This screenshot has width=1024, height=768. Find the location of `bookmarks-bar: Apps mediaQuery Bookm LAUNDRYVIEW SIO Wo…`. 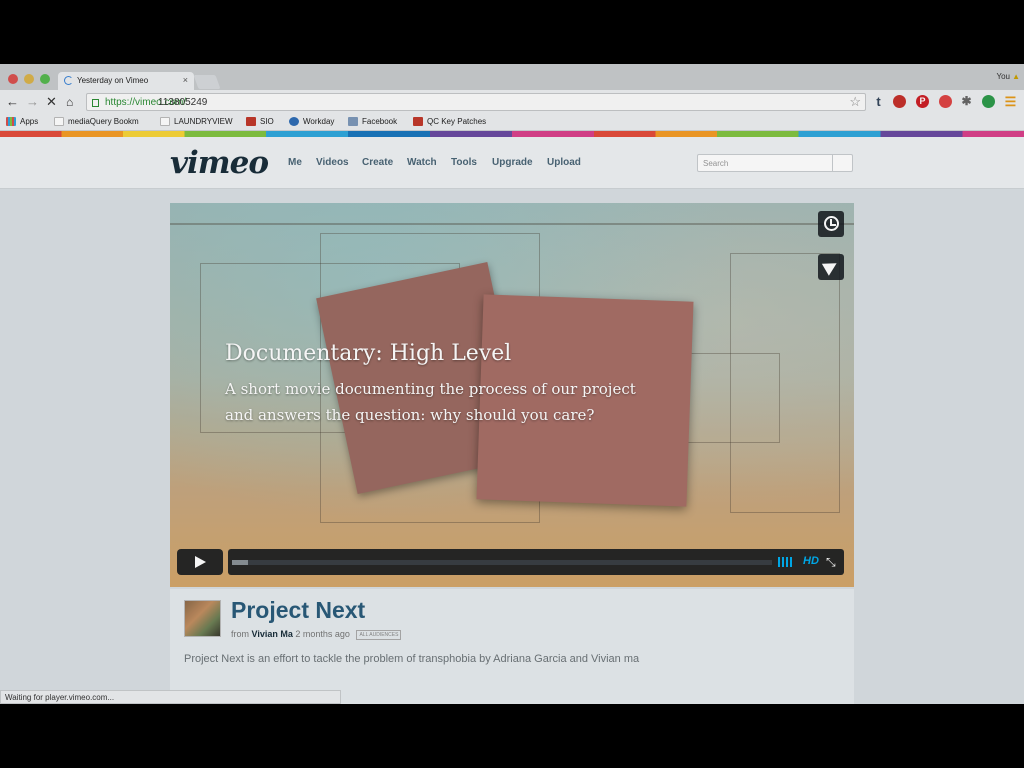

bookmarks-bar: Apps mediaQuery Bookm LAUNDRYVIEW SIO Wo… is located at coordinates (512, 122).